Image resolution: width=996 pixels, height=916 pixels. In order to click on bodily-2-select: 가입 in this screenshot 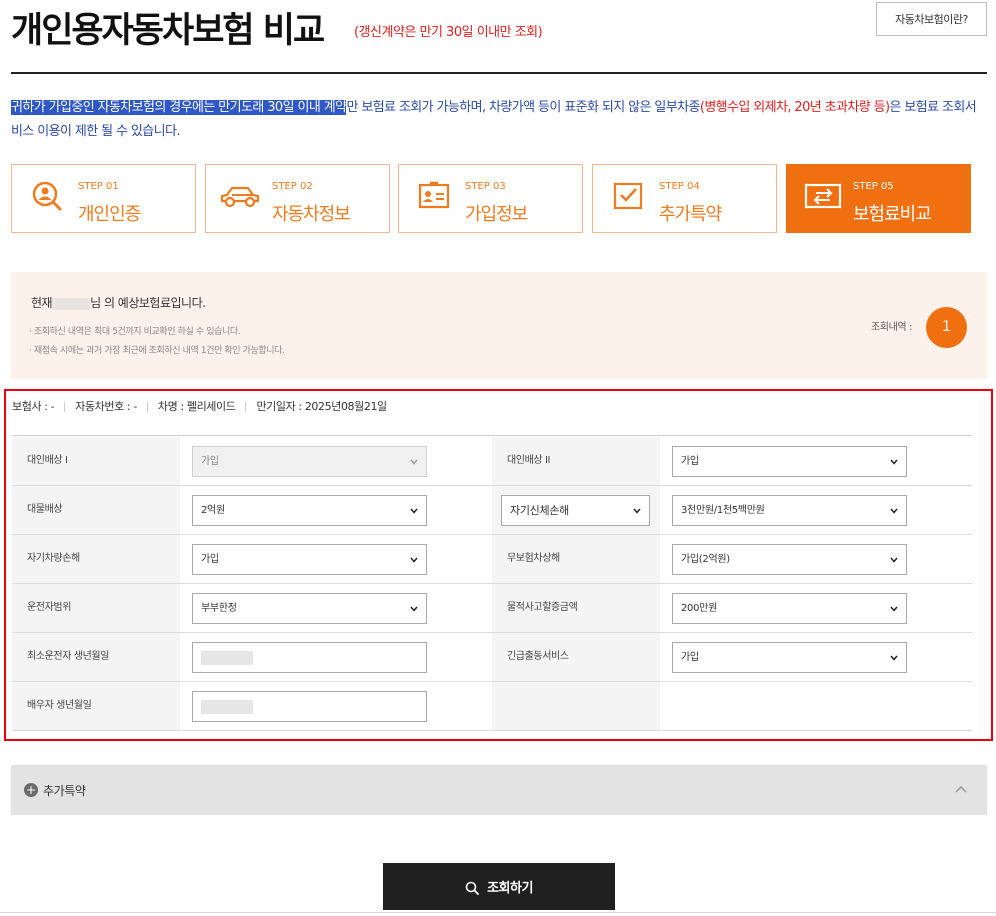, I will do `click(789, 461)`.